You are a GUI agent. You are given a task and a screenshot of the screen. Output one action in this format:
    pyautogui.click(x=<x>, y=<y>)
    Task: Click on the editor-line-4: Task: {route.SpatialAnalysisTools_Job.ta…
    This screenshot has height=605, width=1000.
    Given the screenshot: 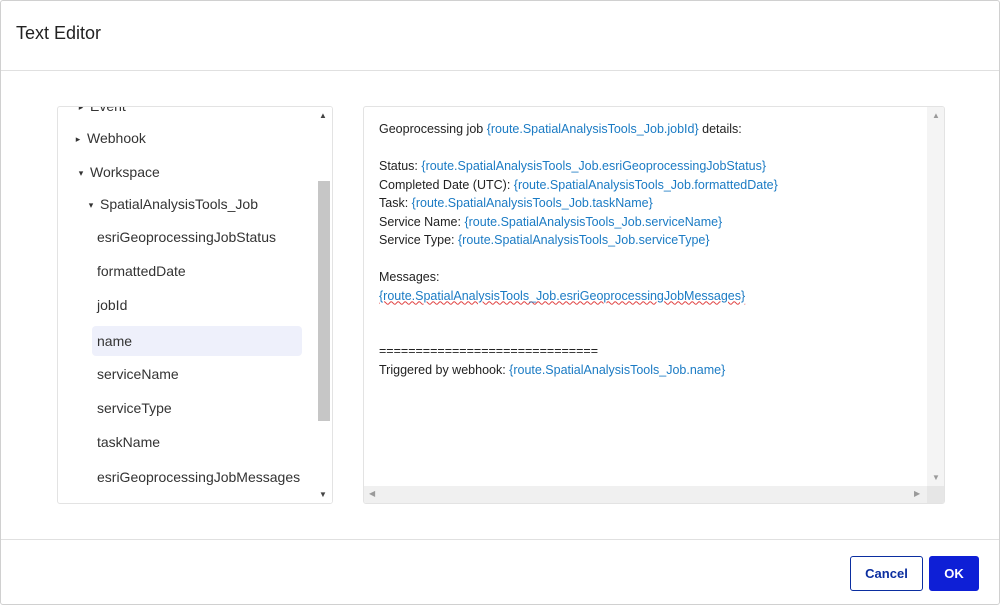 What is the action you would take?
    pyautogui.click(x=516, y=203)
    